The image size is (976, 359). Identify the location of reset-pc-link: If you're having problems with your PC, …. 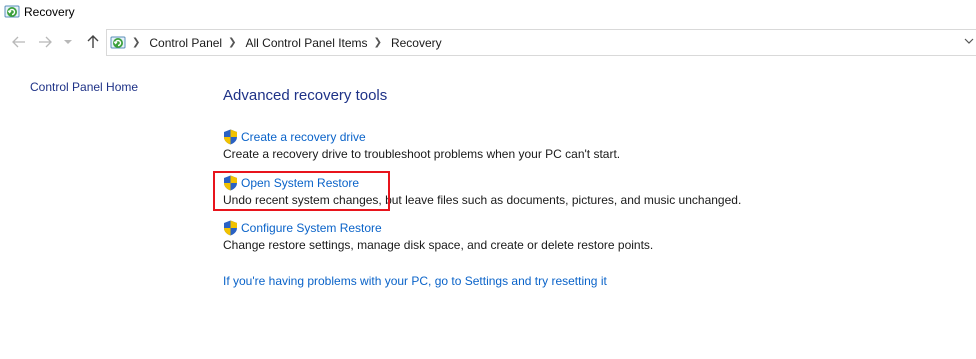
(415, 281).